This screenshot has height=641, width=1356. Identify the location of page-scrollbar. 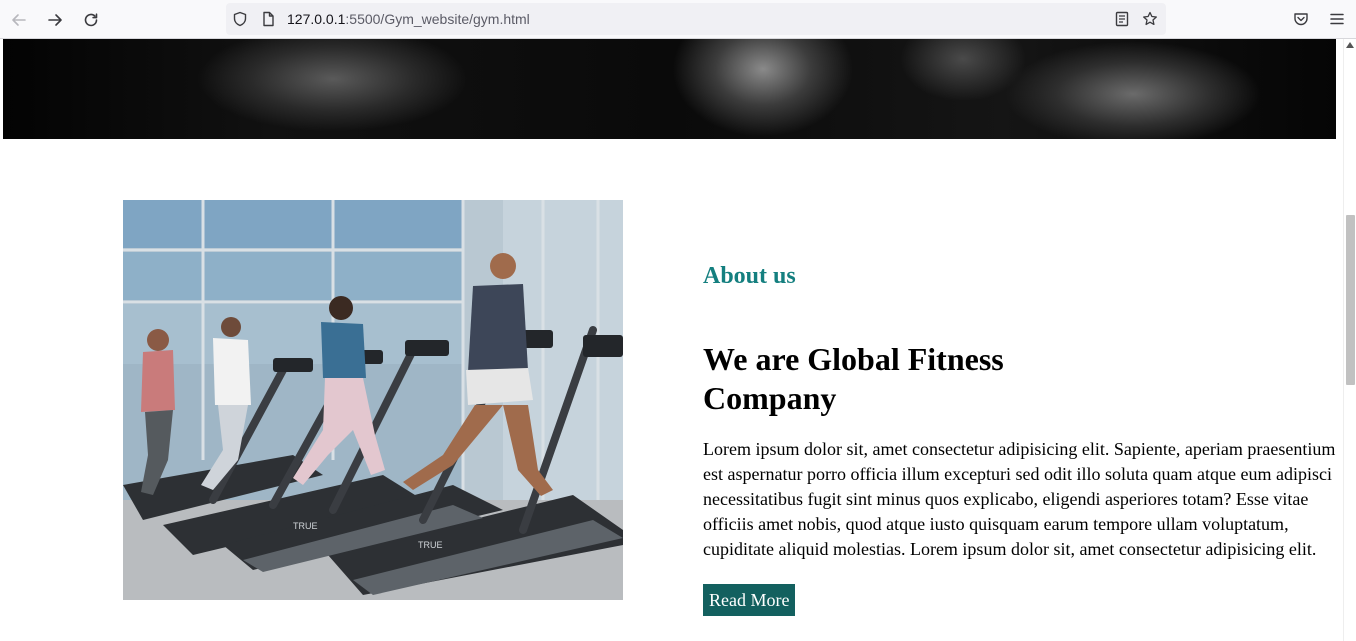
(1349, 340).